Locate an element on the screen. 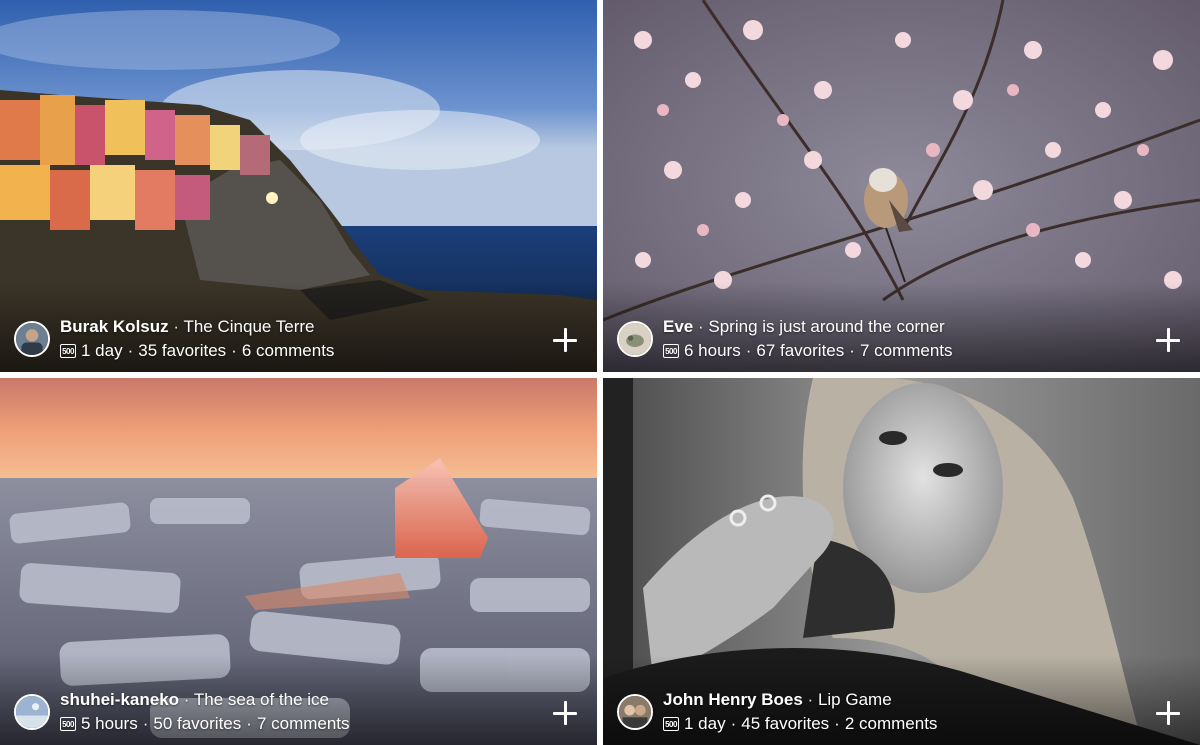 The width and height of the screenshot is (1200, 745). author-name: John Henry Boes is located at coordinates (733, 699).